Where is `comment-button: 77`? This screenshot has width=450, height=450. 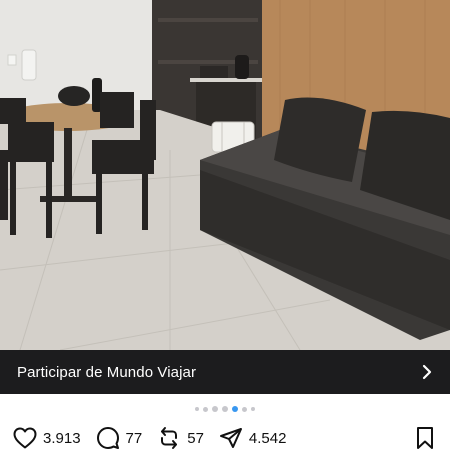 comment-button: 77 is located at coordinates (119, 438).